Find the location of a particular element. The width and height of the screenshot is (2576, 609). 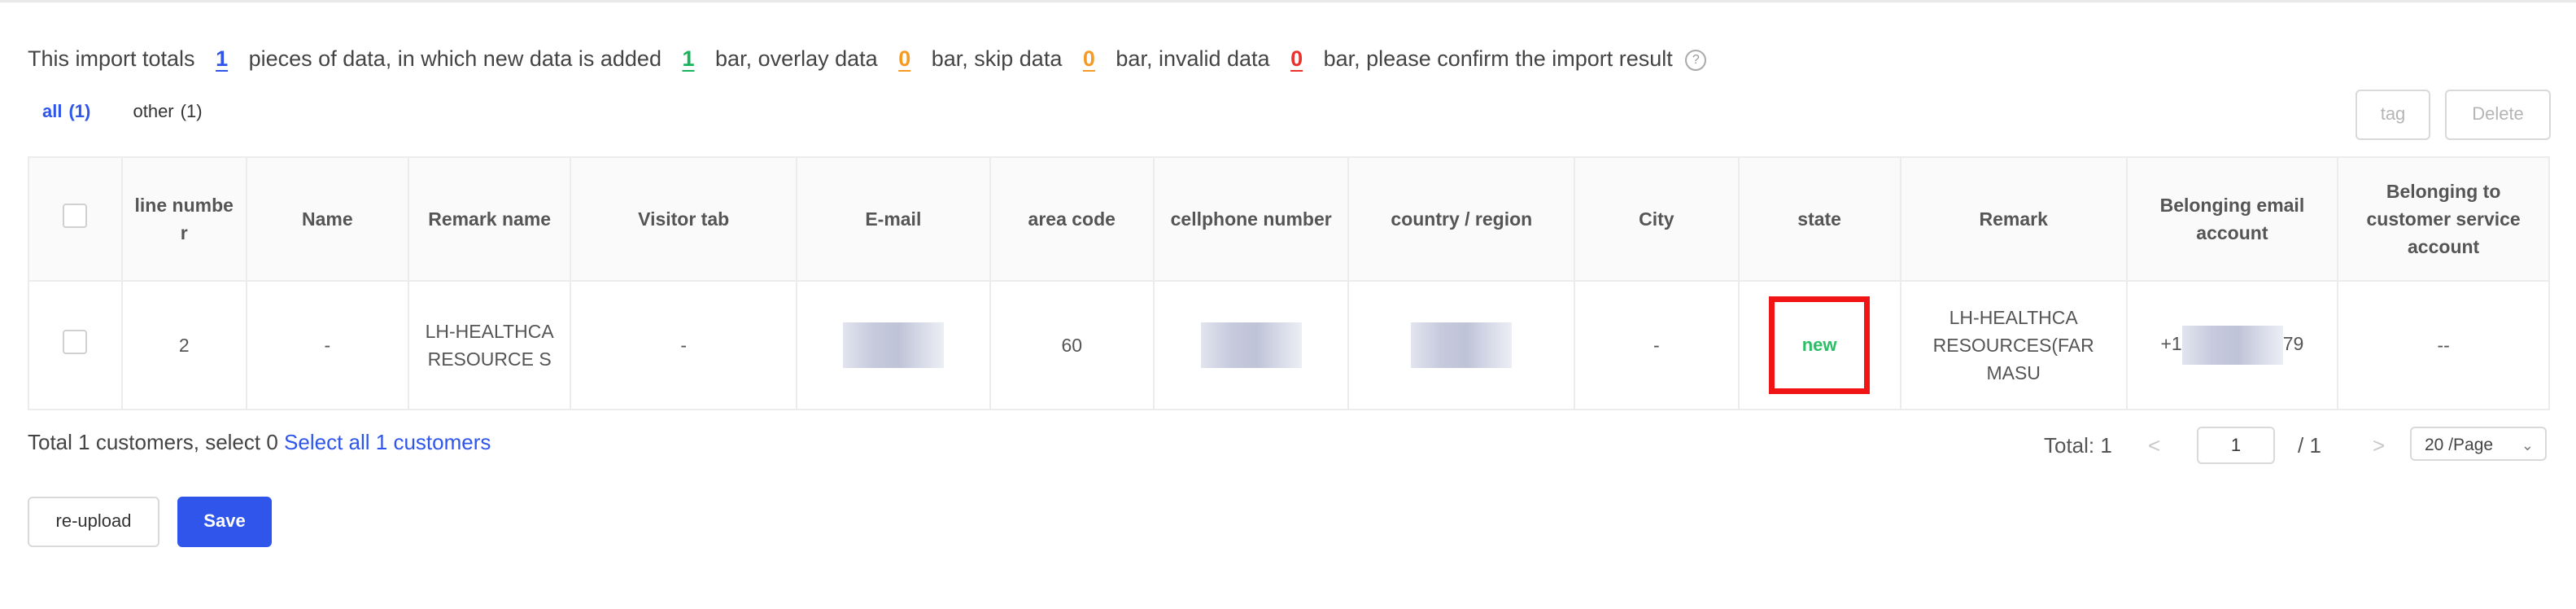

email-account-value: +1 79 is located at coordinates (2232, 345).